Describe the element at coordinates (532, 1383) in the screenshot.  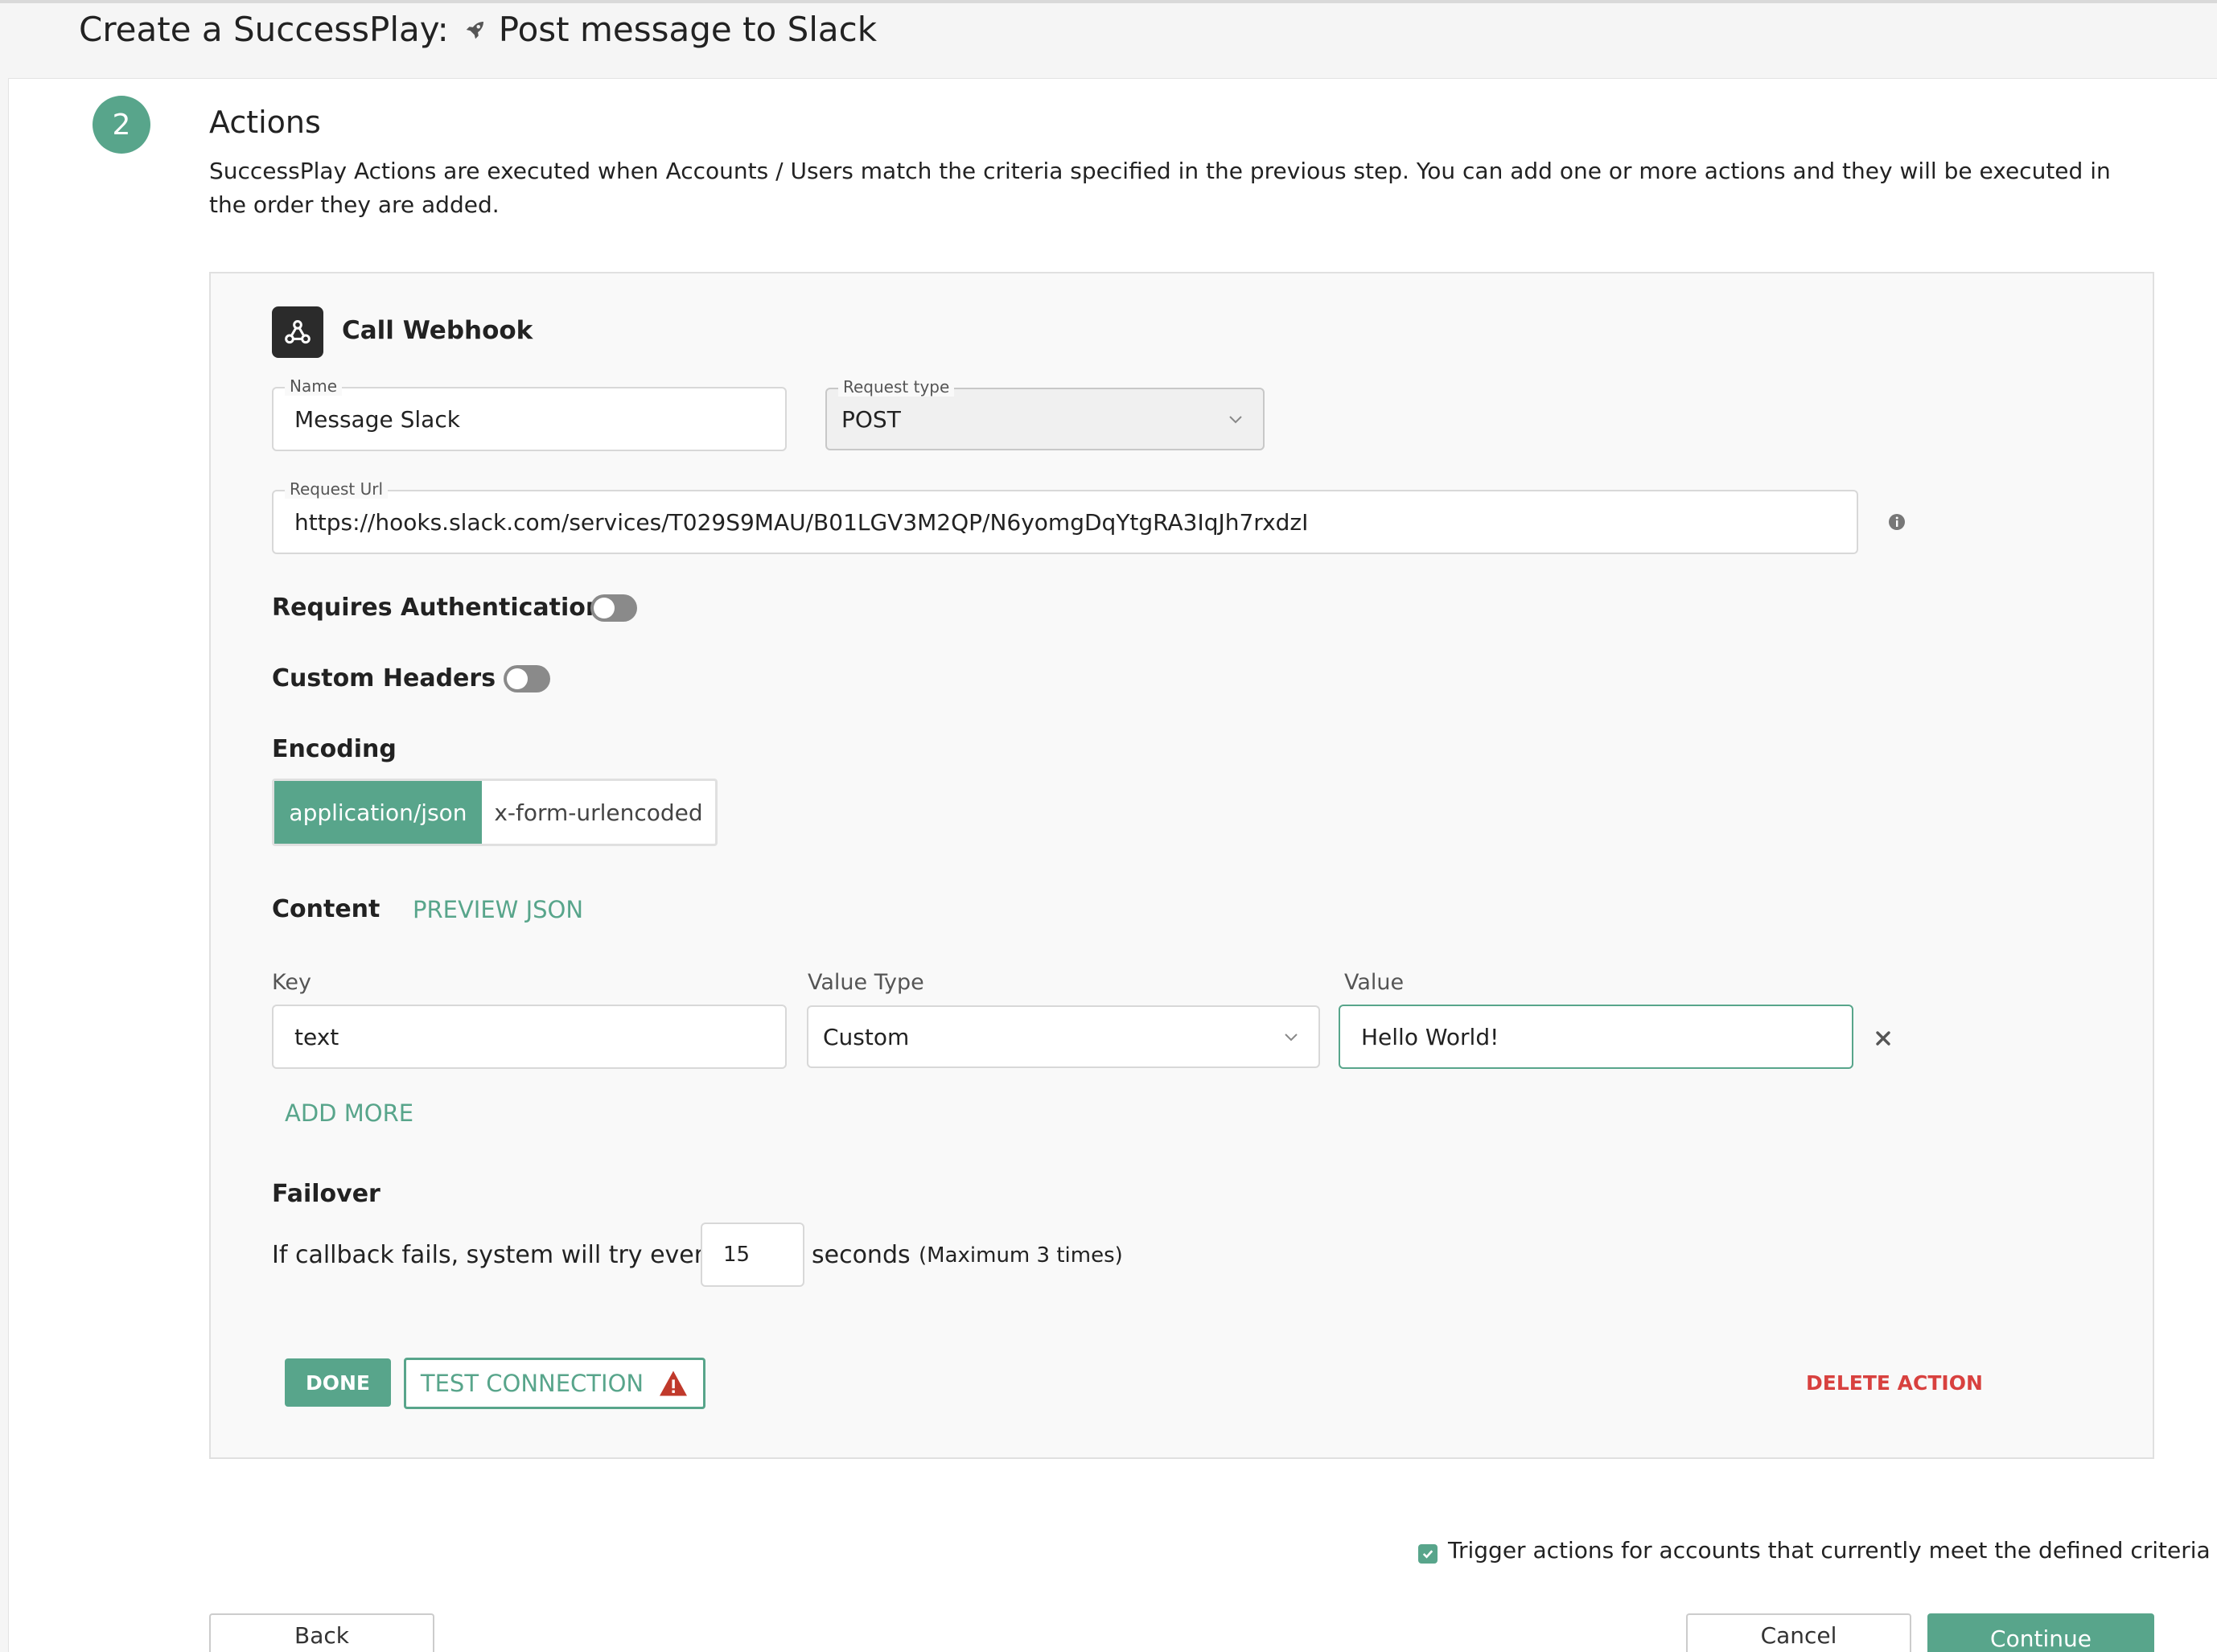
I see `test-connection-label: TEST CONNECTION` at that location.